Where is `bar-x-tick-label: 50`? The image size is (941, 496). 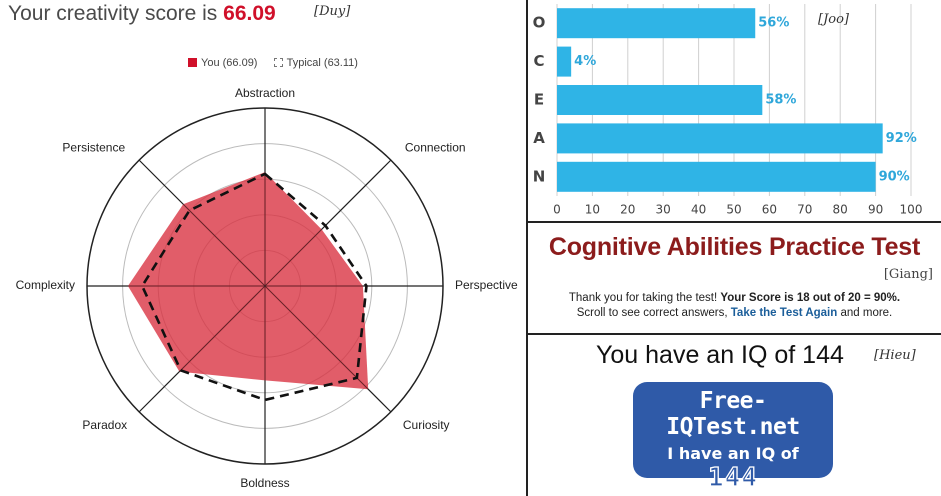
bar-x-tick-label: 50 is located at coordinates (733, 210).